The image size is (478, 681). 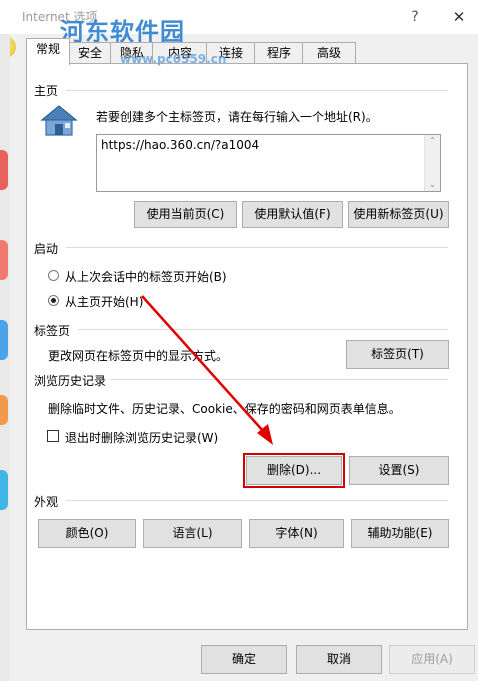 What do you see at coordinates (415, 17) in the screenshot?
I see `help-button: ?` at bounding box center [415, 17].